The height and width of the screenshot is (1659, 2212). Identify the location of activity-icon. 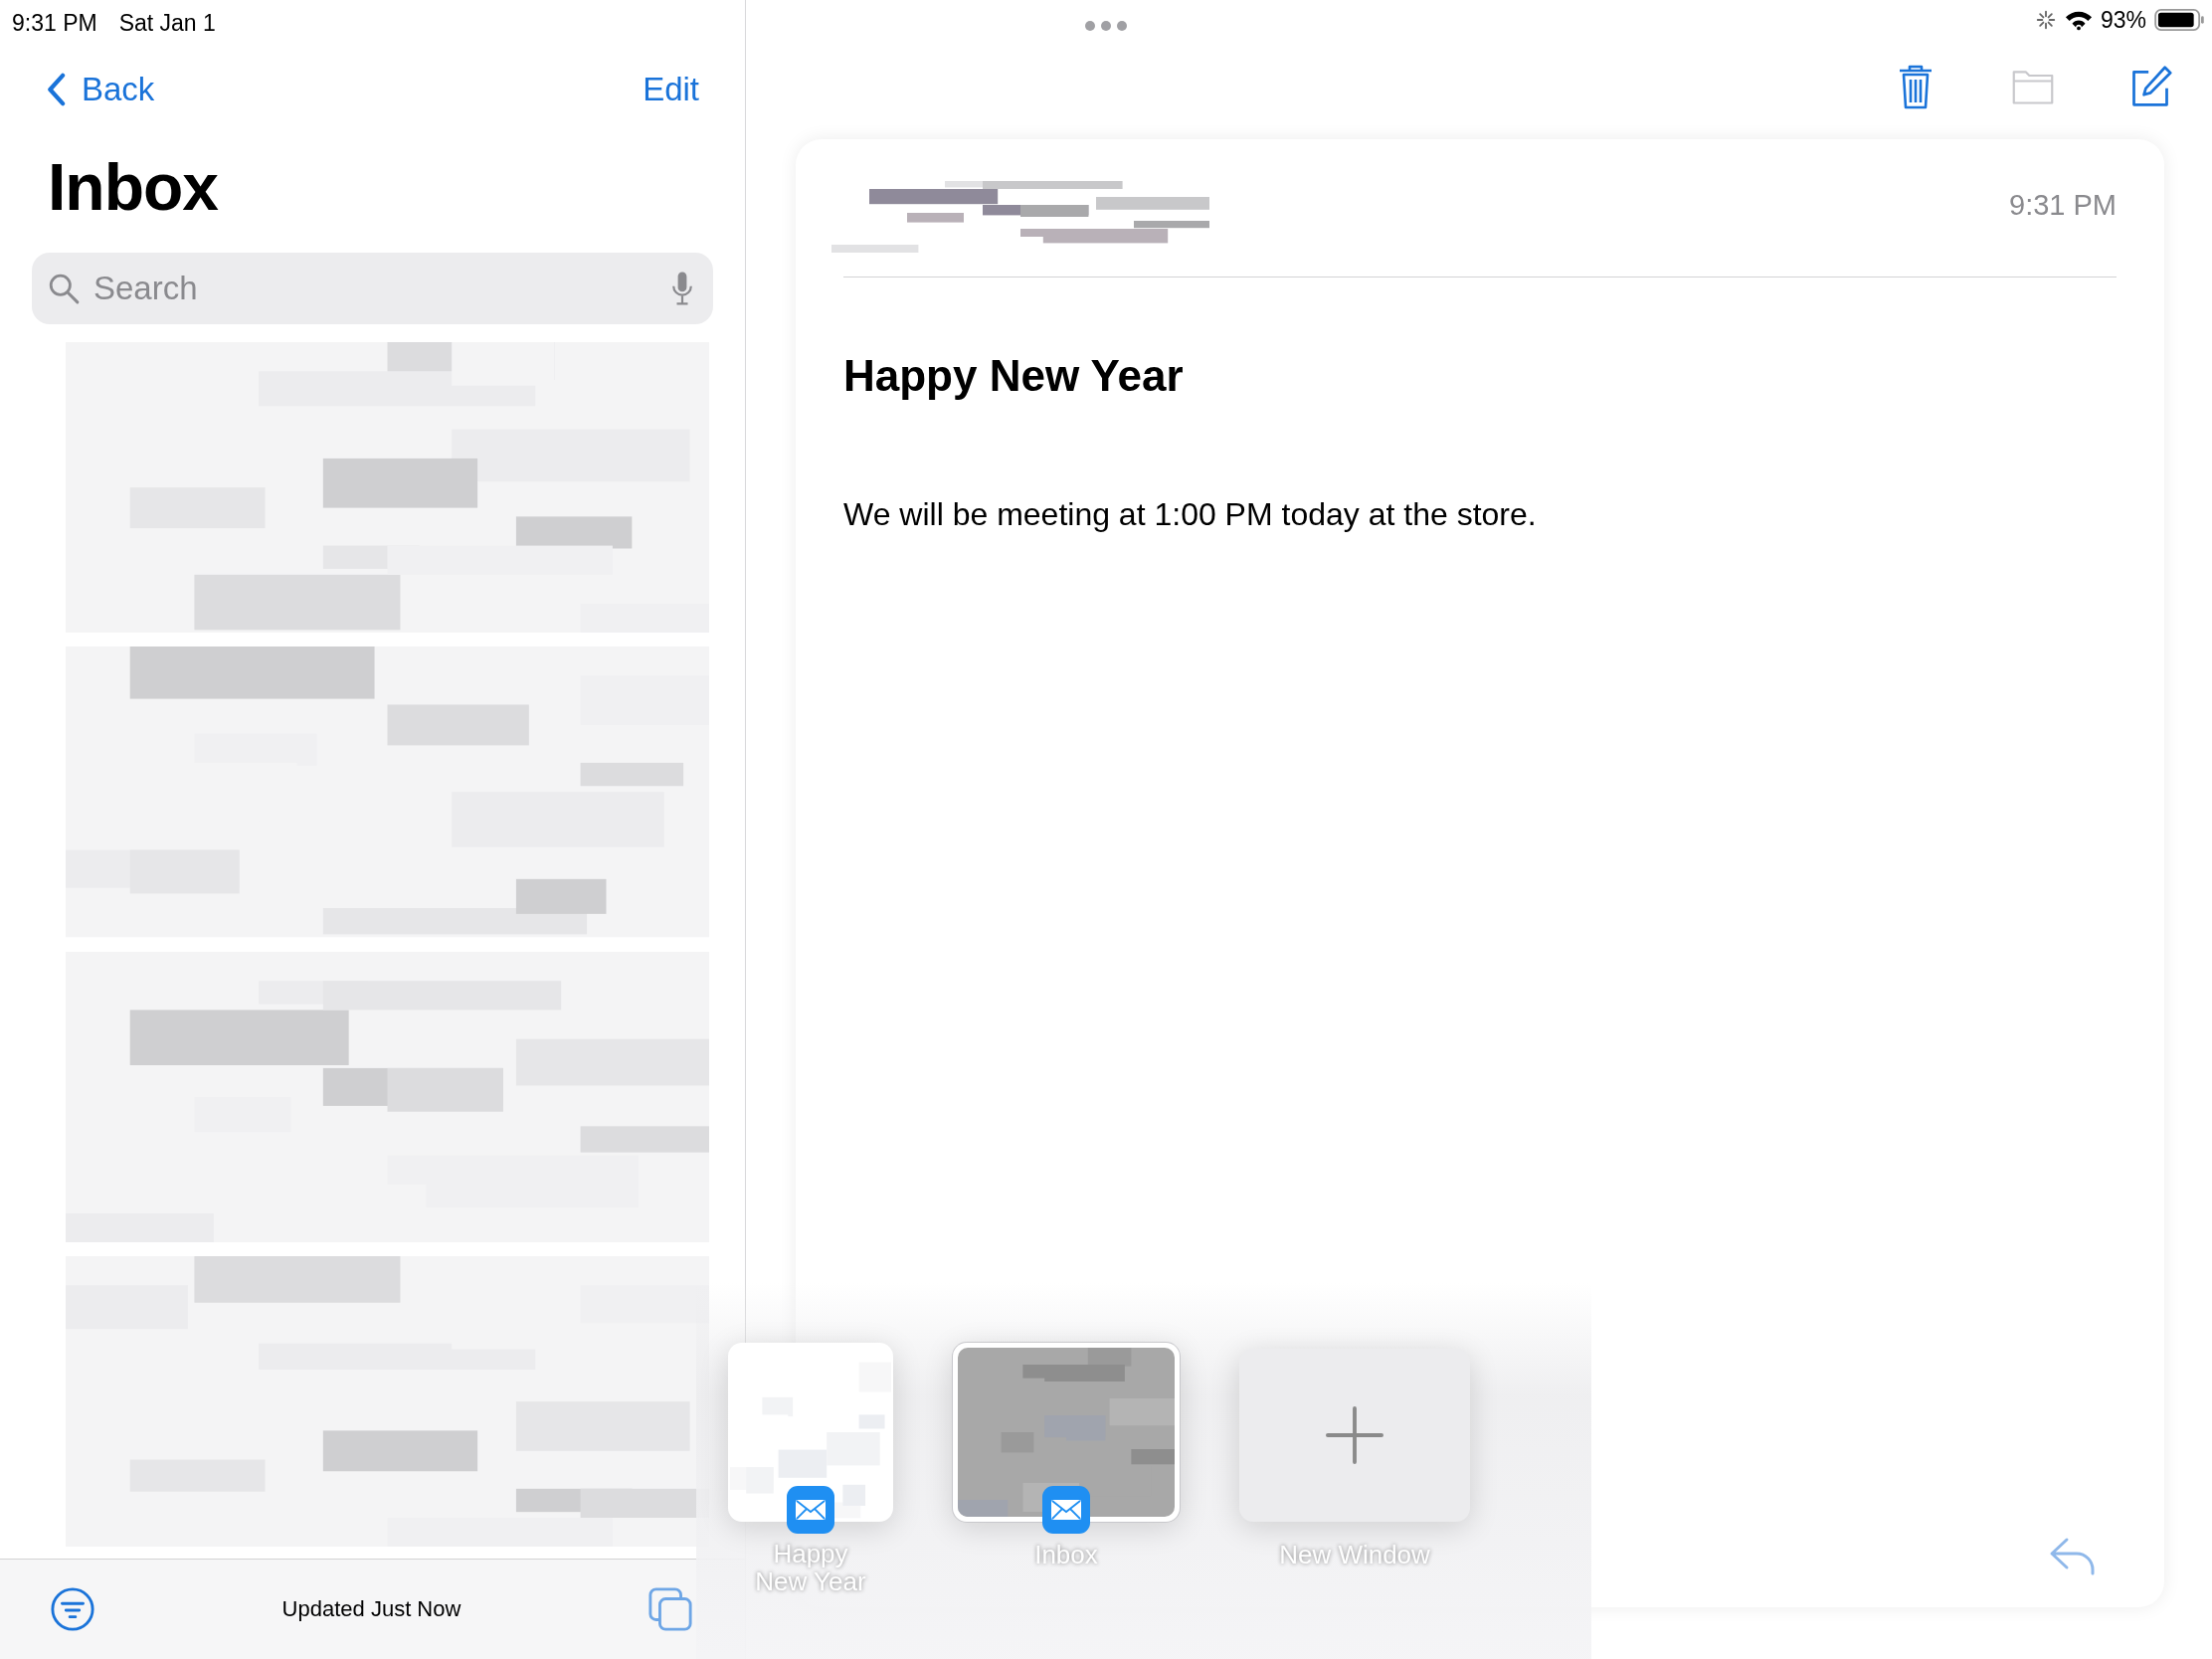
(2045, 20).